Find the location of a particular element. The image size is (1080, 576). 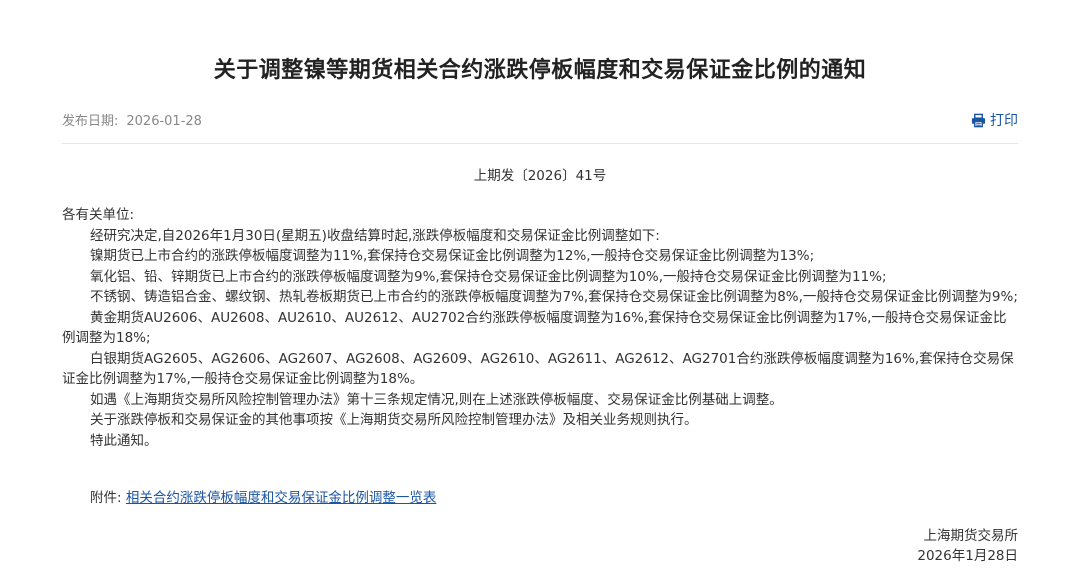

page-title: 关于调整镍等期货相关合约涨跌停板幅度和交易保证金比例的通知 is located at coordinates (540, 70).